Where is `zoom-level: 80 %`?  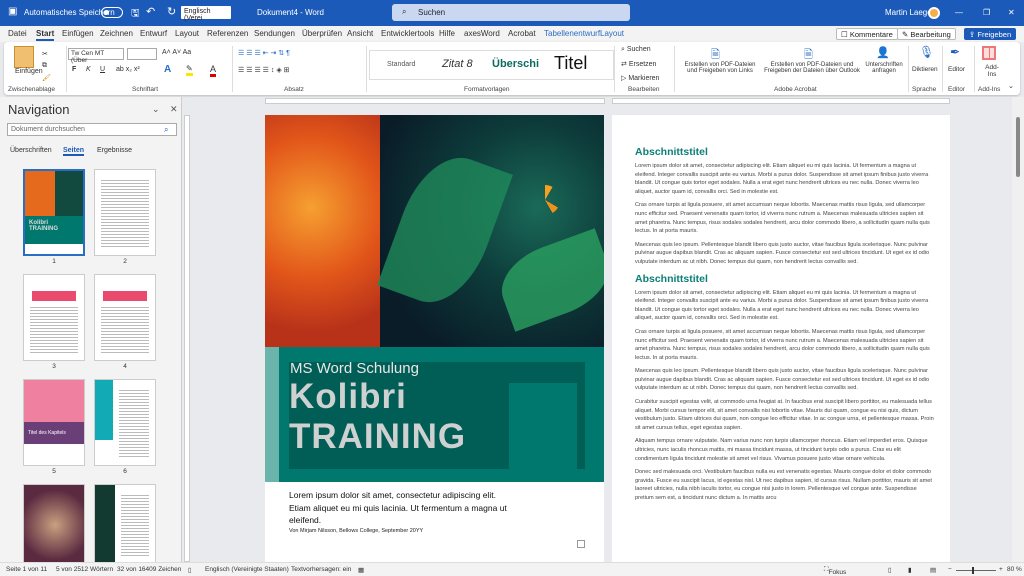
zoom-level: 80 % is located at coordinates (1014, 569).